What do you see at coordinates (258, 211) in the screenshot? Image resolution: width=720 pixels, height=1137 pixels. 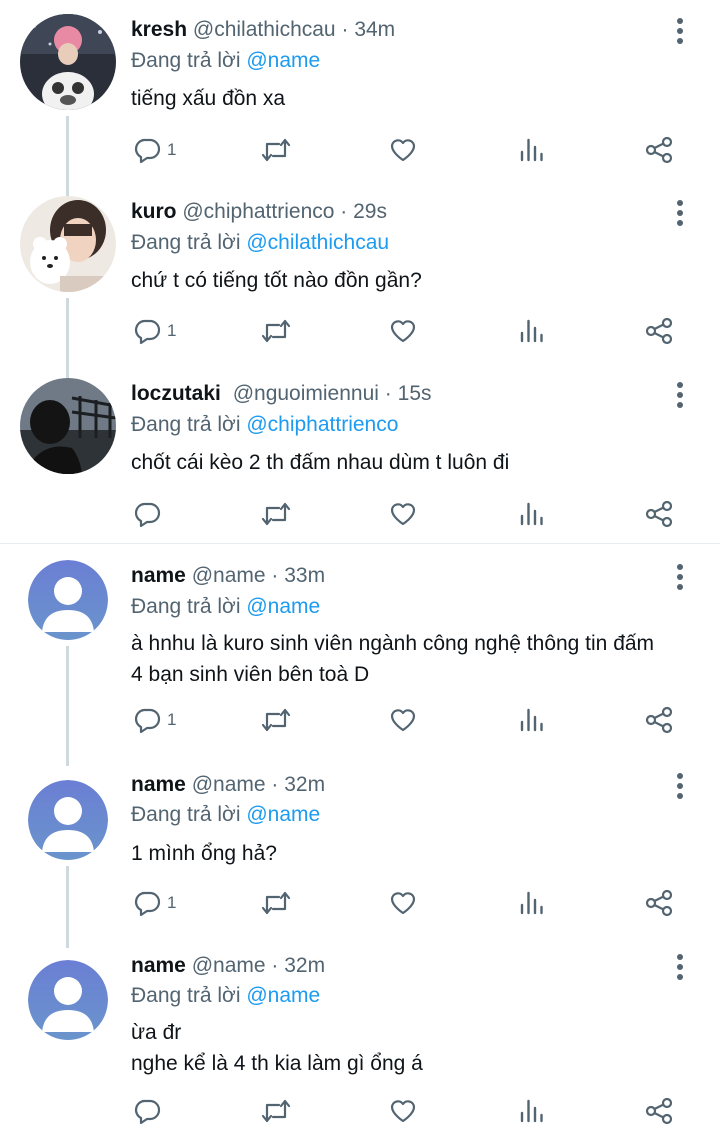 I see `user-handle: @chiphattrienco` at bounding box center [258, 211].